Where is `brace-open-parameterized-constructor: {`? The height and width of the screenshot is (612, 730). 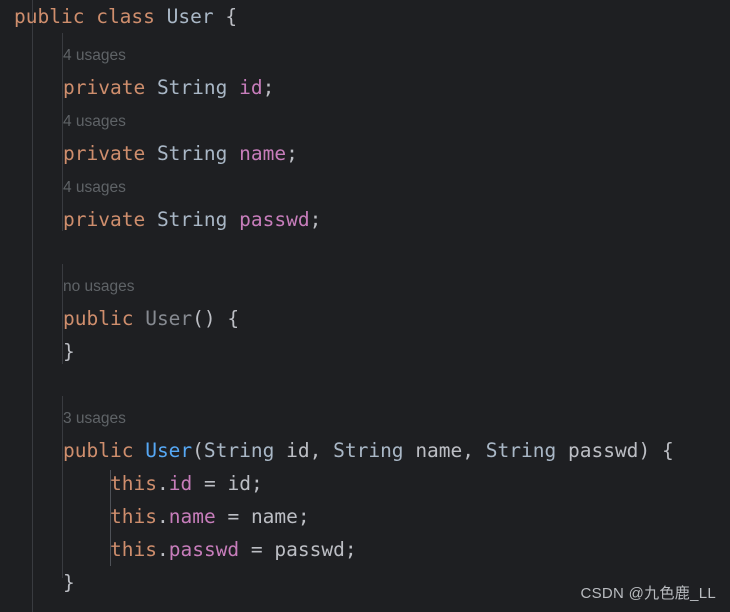
brace-open-parameterized-constructor: { is located at coordinates (667, 450).